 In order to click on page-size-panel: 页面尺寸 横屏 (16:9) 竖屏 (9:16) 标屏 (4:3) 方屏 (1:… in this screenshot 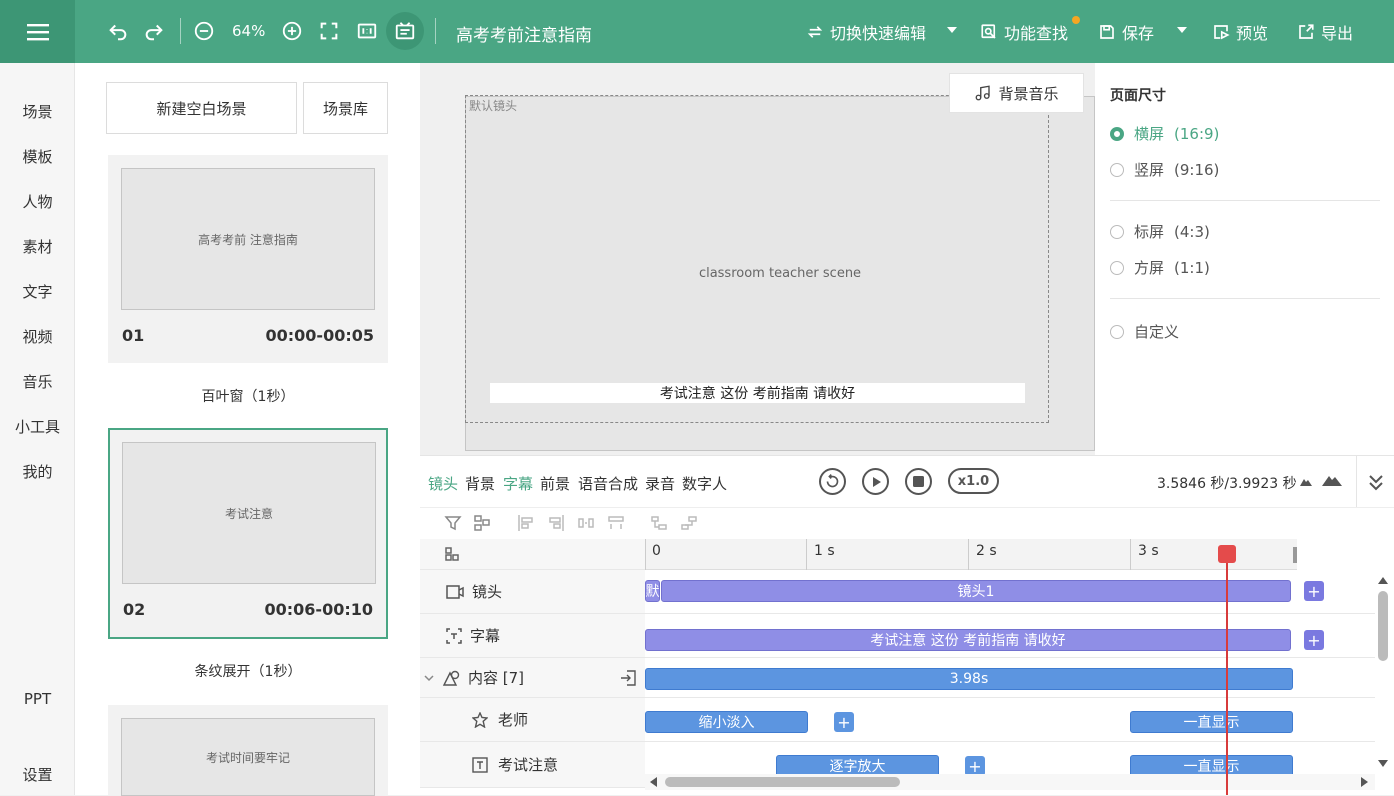, I will do `click(1244, 259)`.